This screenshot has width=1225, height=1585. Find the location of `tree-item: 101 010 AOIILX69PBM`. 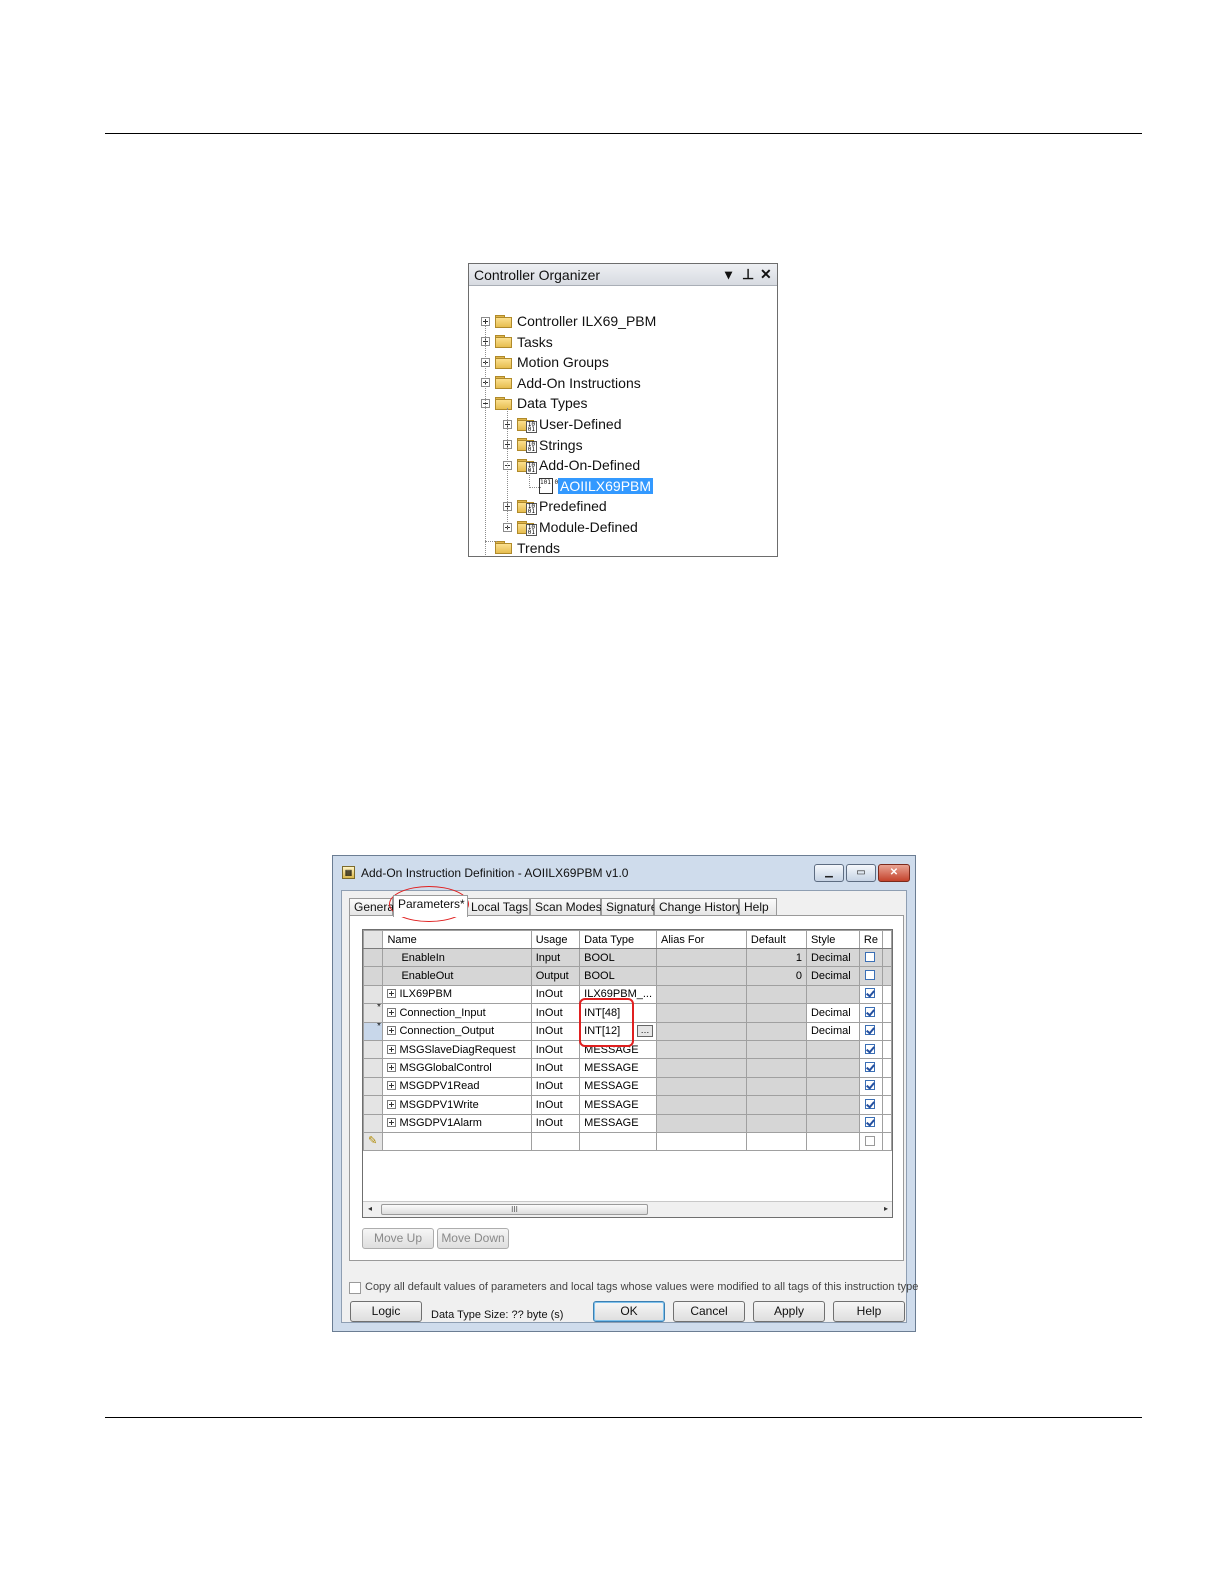

tree-item: 101 010 AOIILX69PBM is located at coordinates (589, 486).